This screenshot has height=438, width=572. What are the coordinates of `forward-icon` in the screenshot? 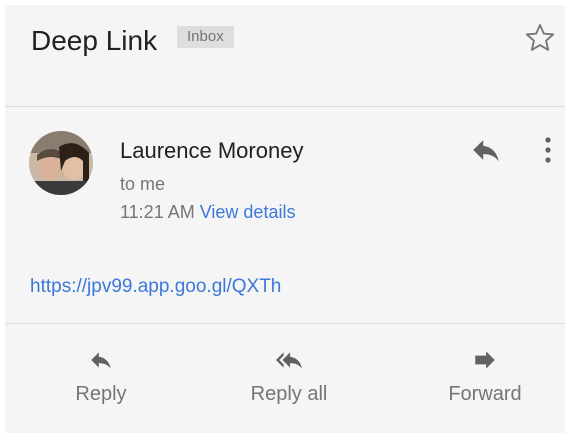 It's located at (485, 360).